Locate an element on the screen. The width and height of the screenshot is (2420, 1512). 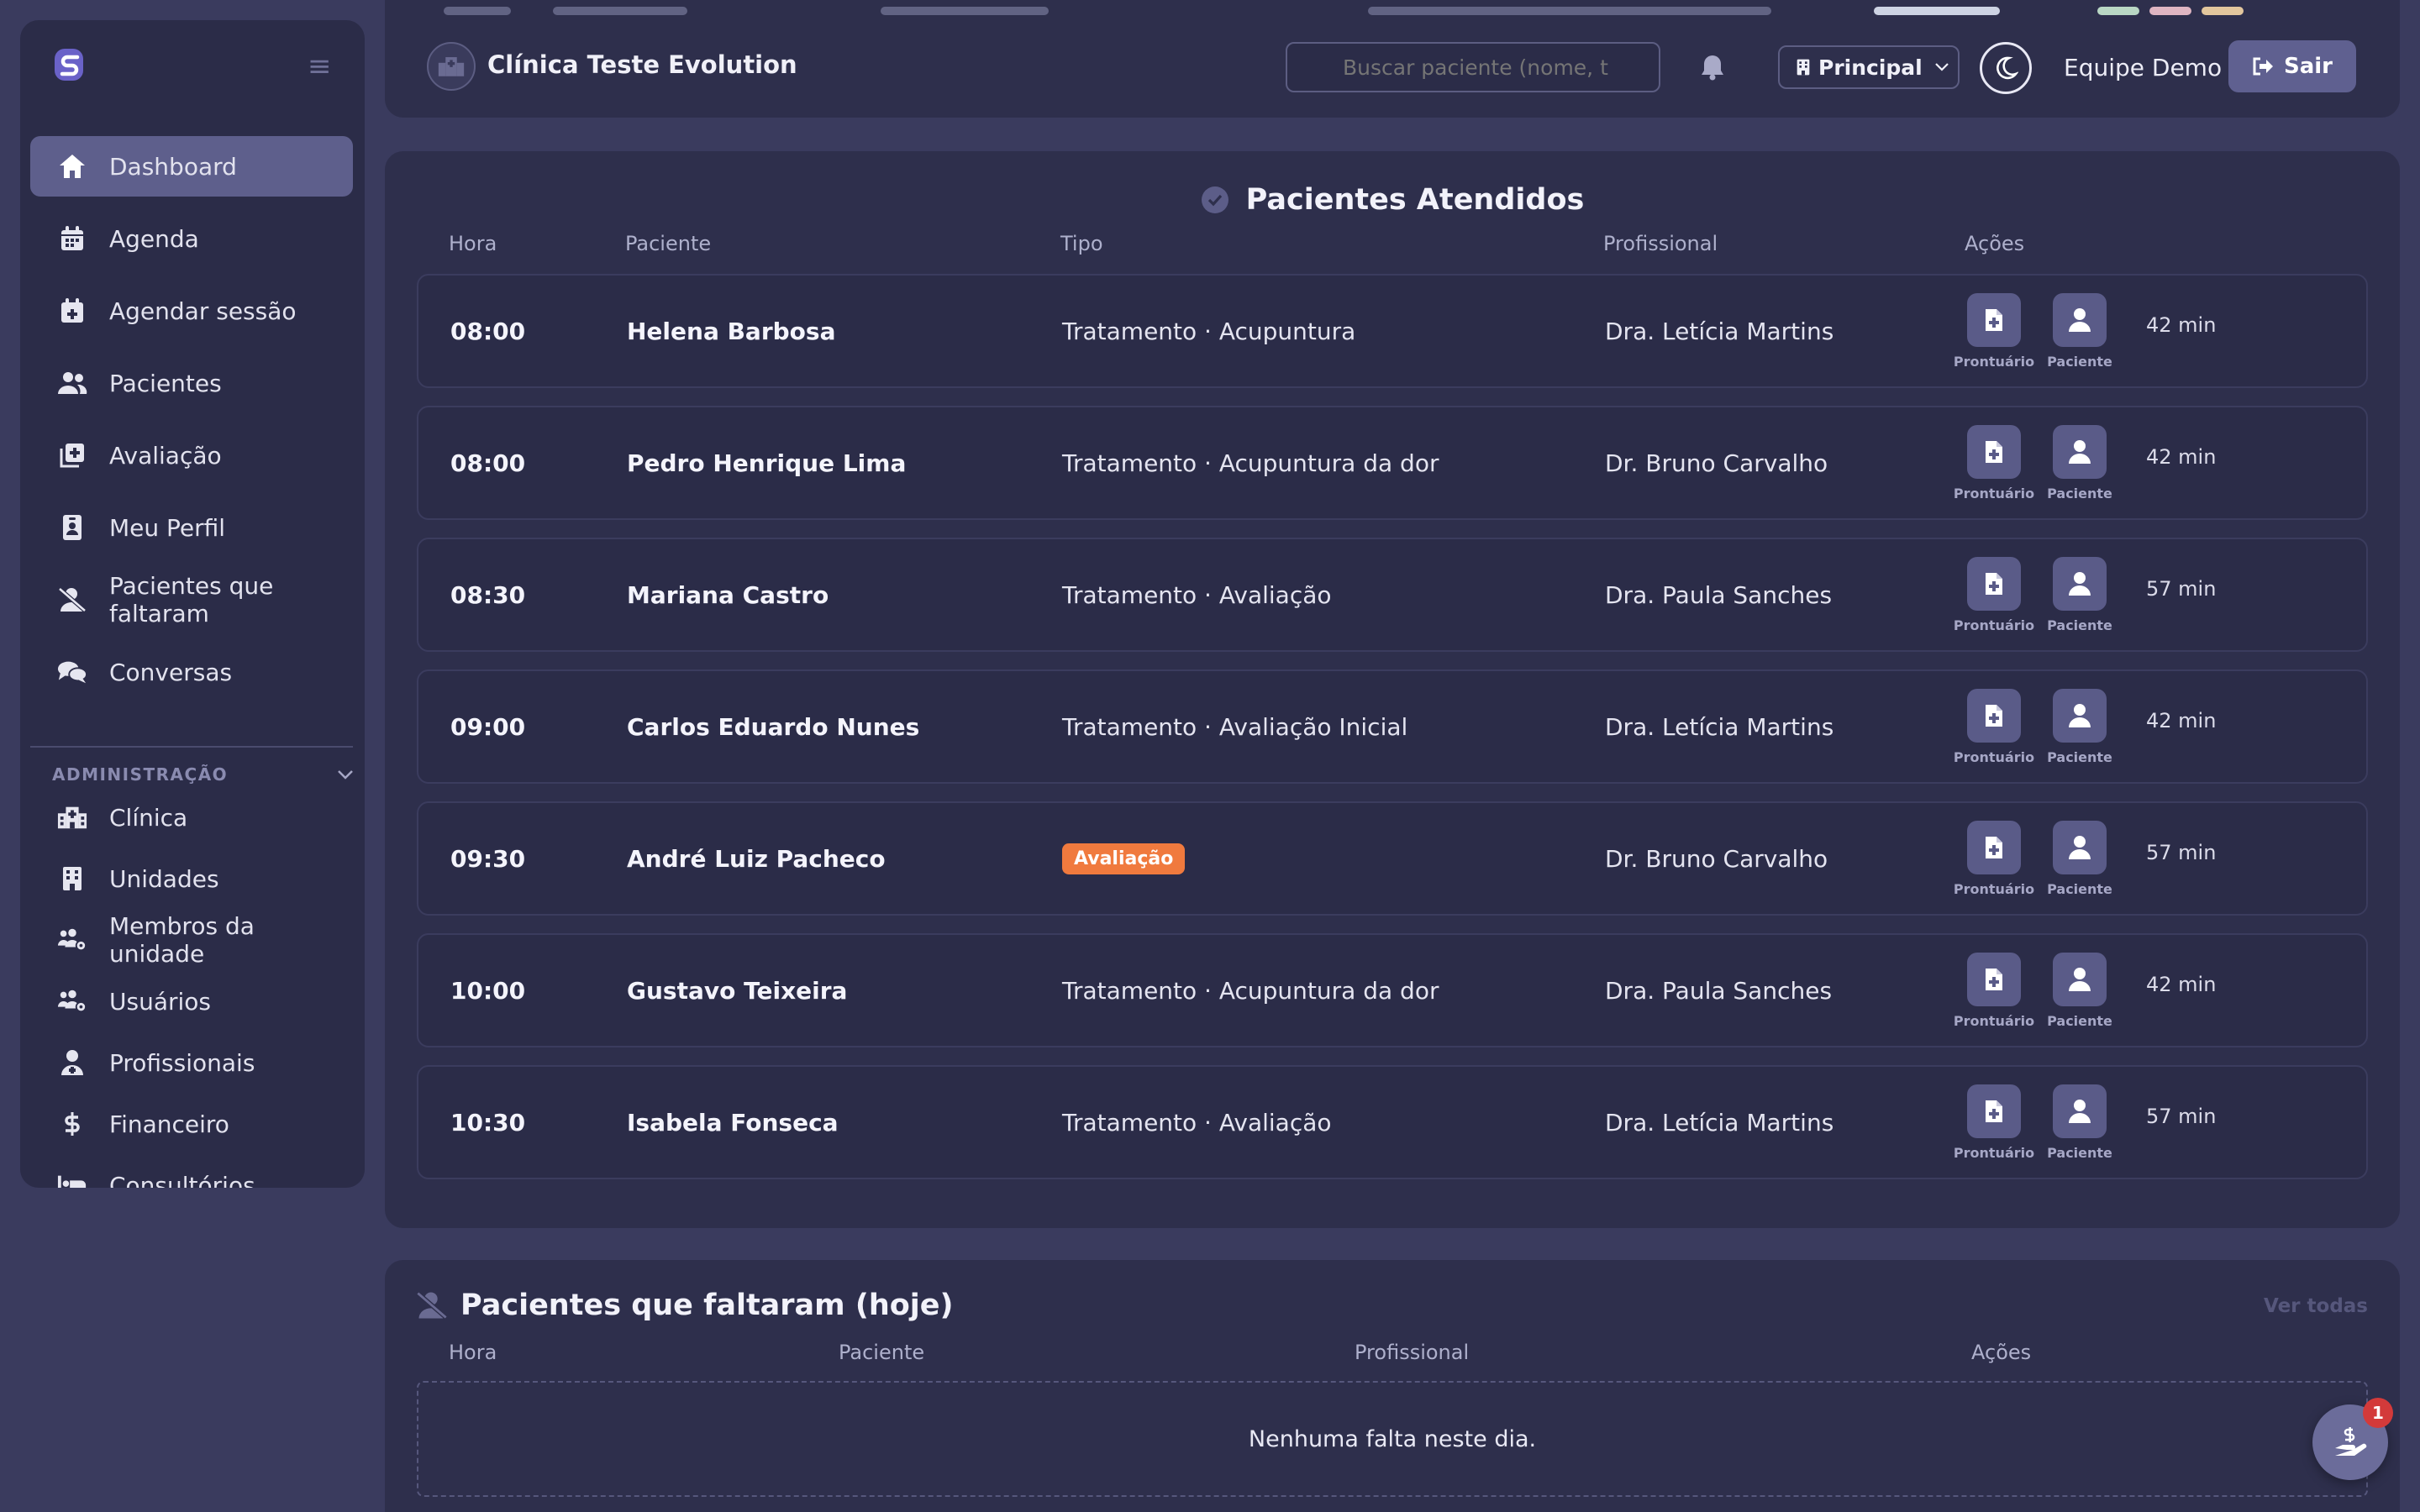
nav-item-consultorios: Consultórios is located at coordinates (191, 1174).